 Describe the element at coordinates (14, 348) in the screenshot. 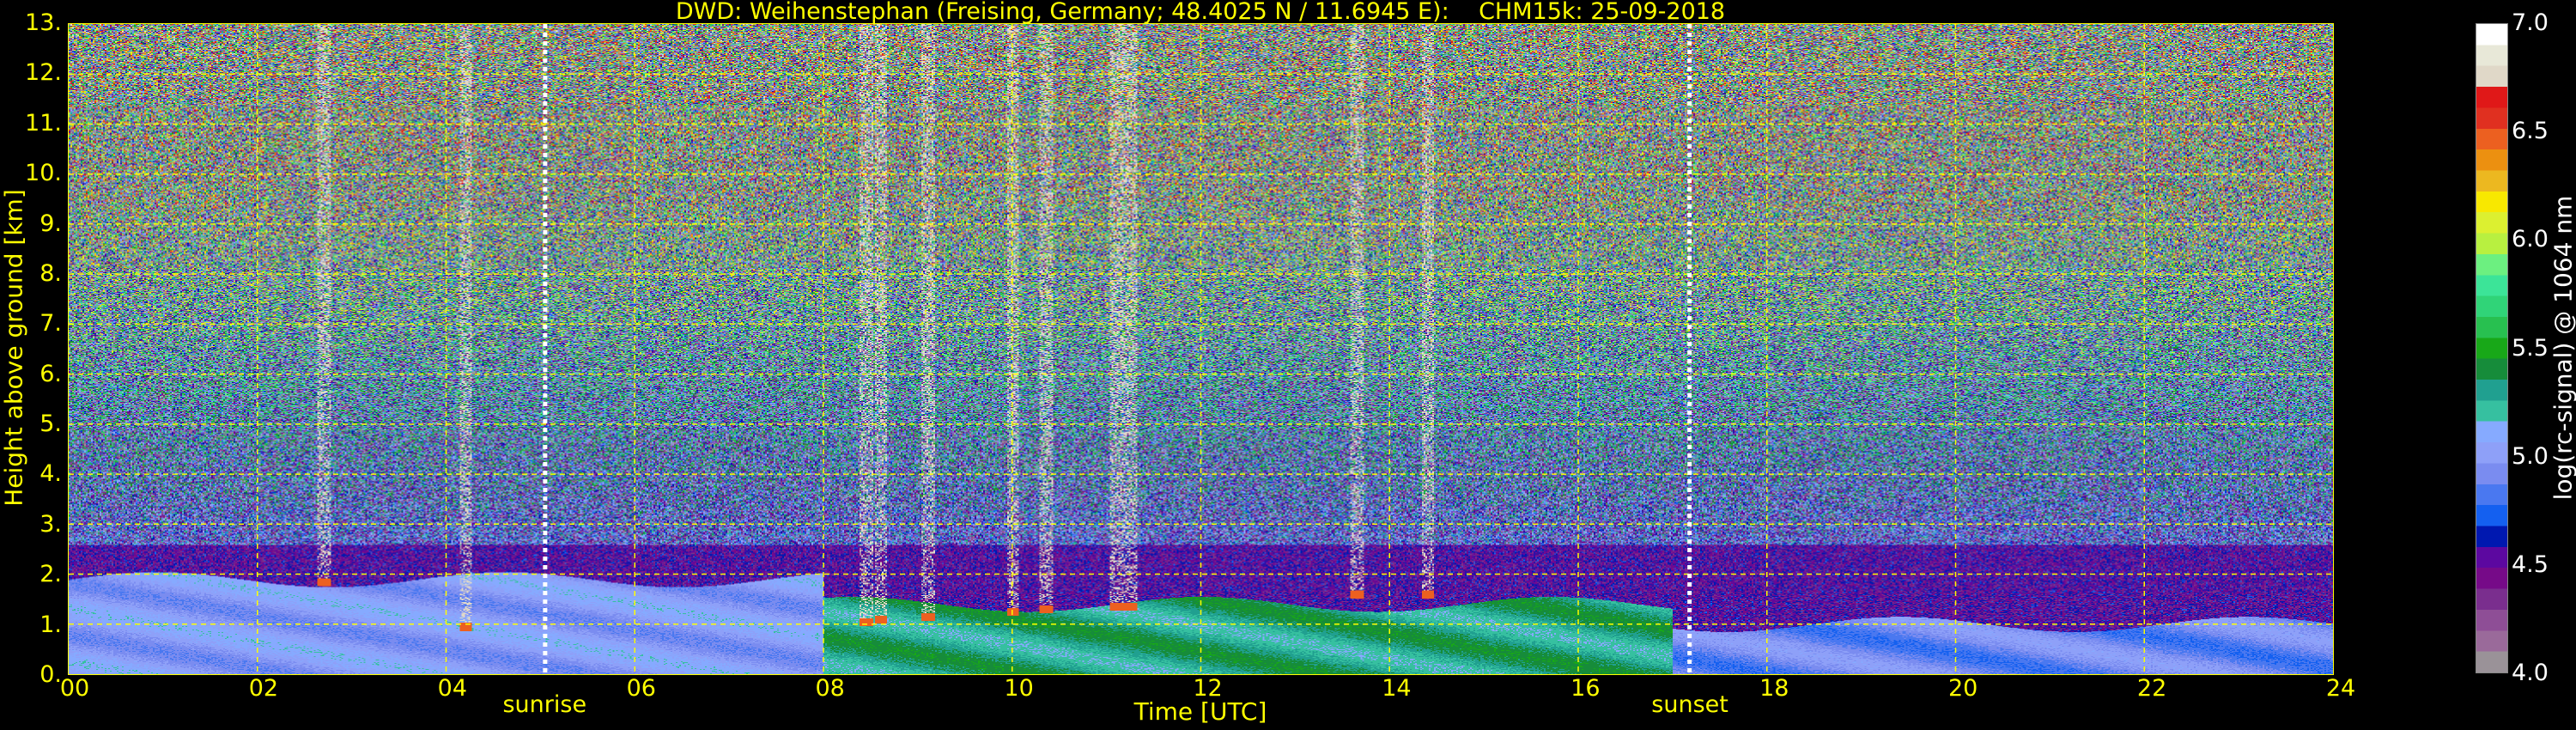

I see `y-axis-label: Height above ground [km]` at that location.